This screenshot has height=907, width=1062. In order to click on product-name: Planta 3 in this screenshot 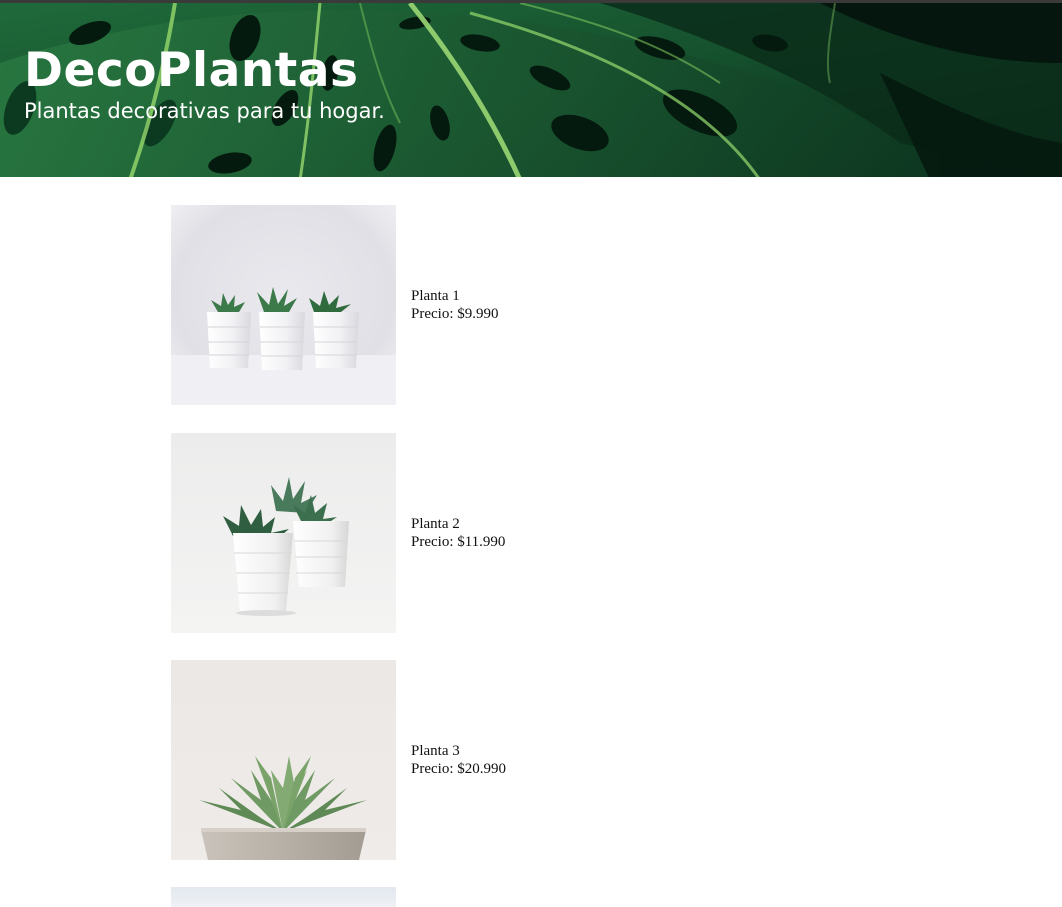, I will do `click(435, 751)`.